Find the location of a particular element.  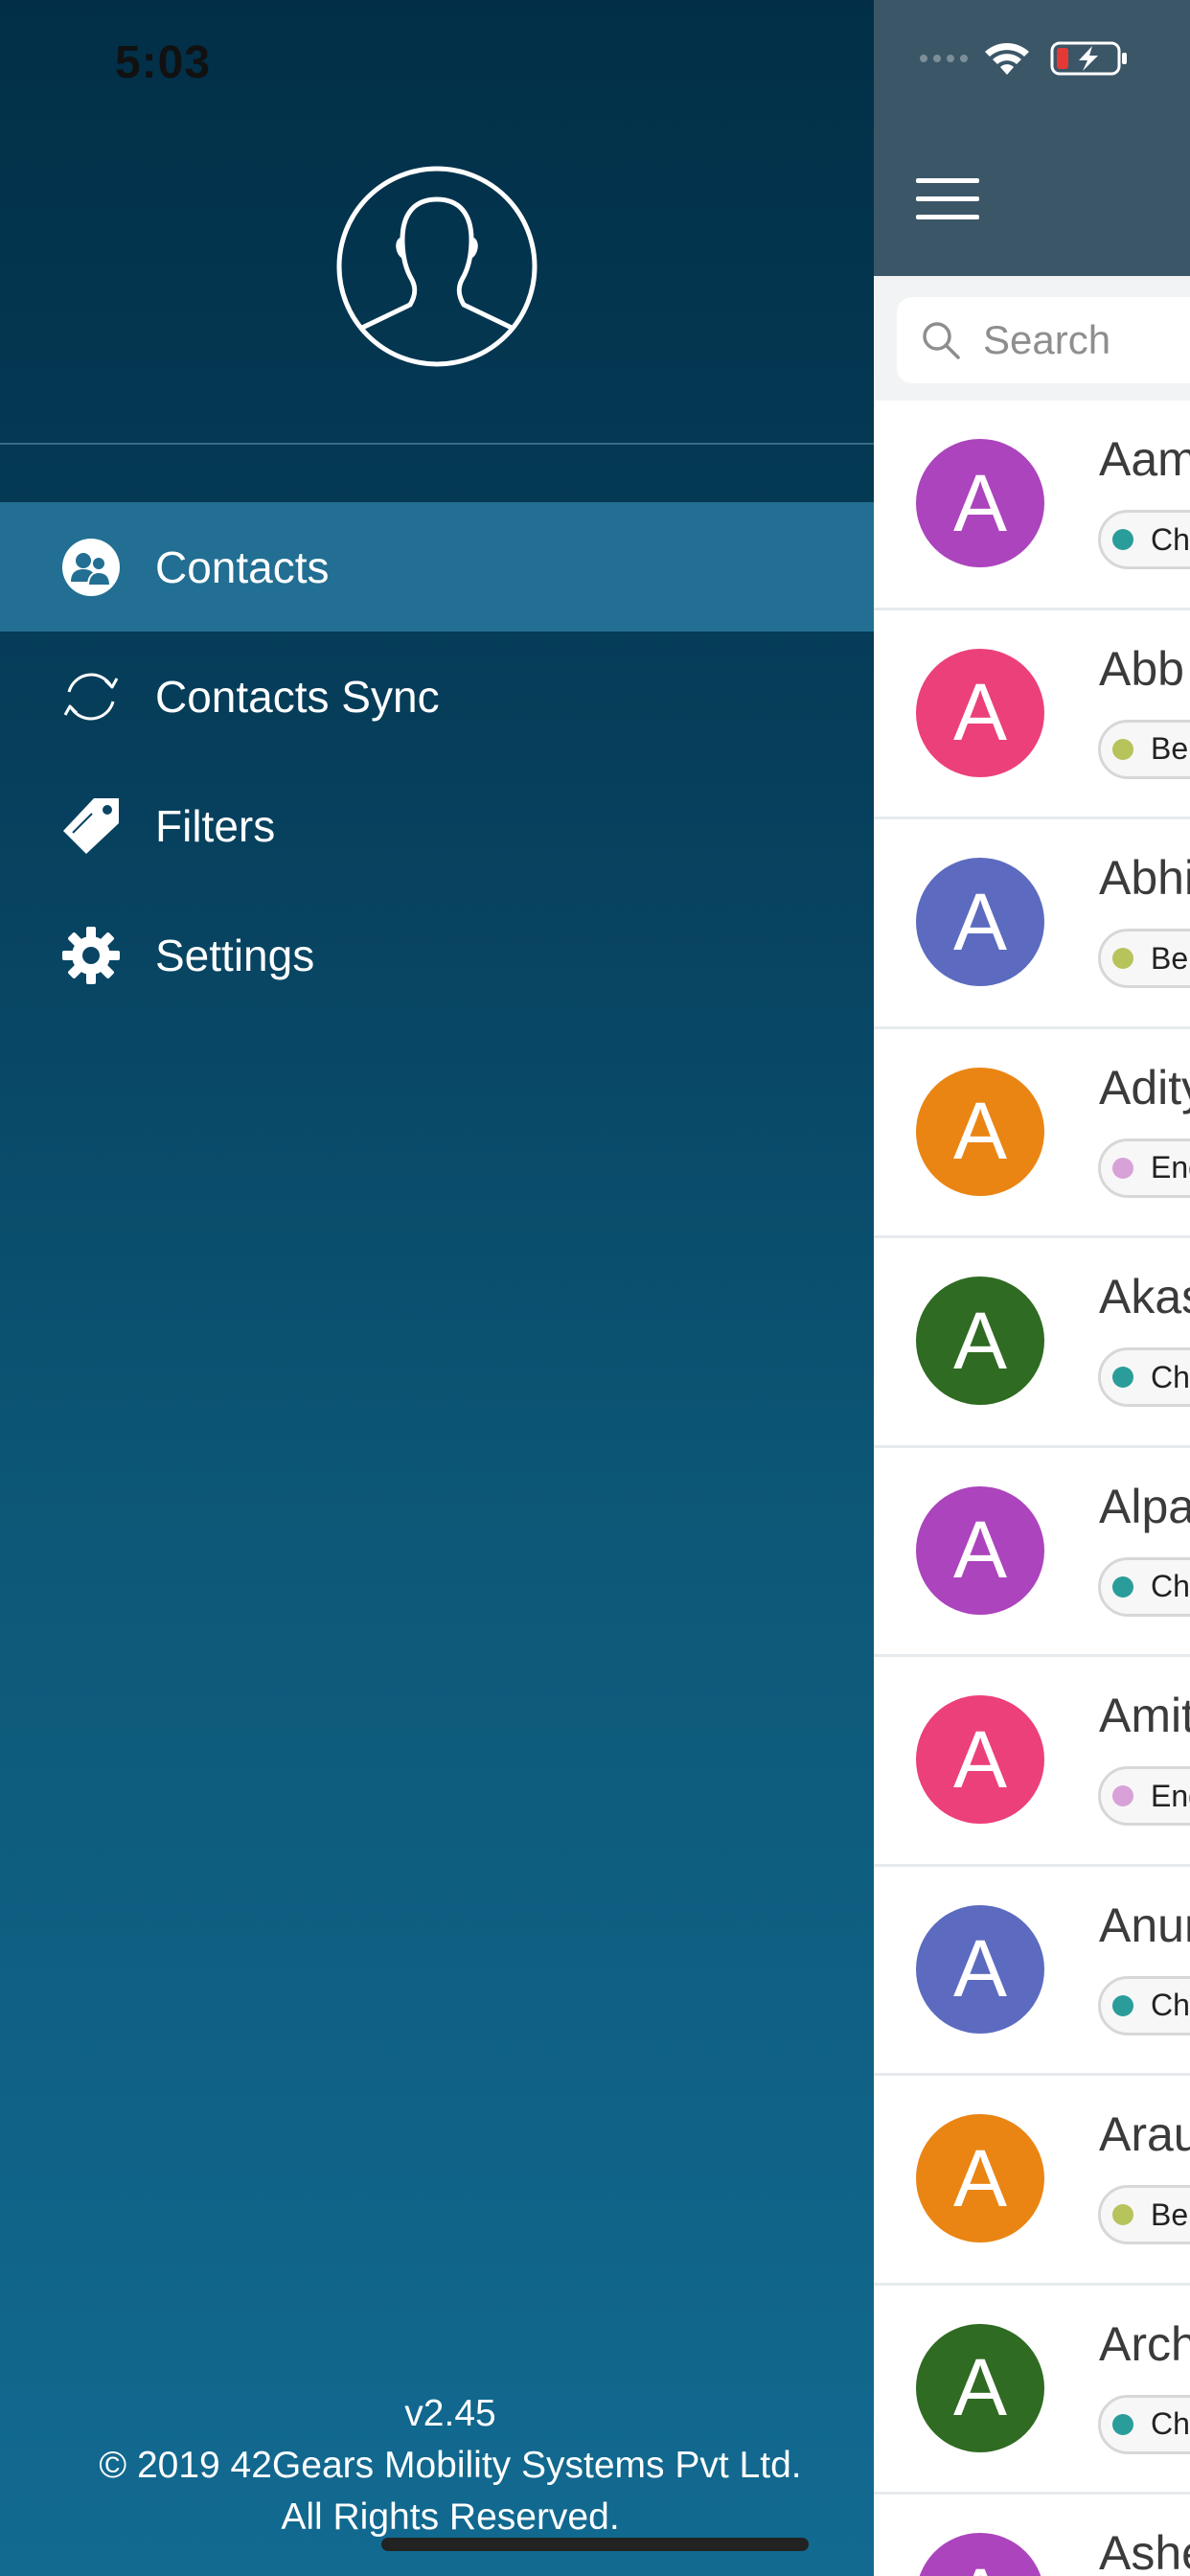

contacts-icon is located at coordinates (91, 567).